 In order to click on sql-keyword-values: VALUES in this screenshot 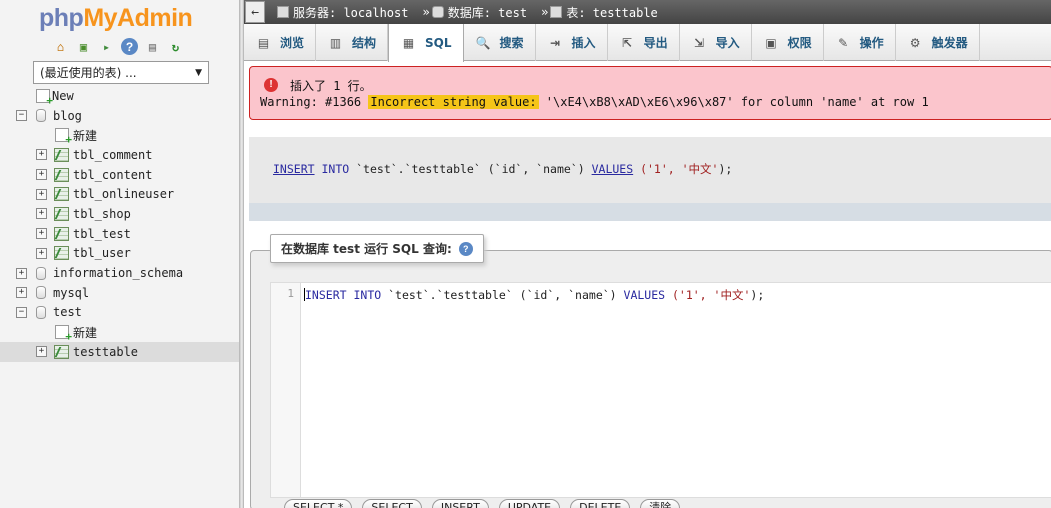, I will do `click(613, 169)`.